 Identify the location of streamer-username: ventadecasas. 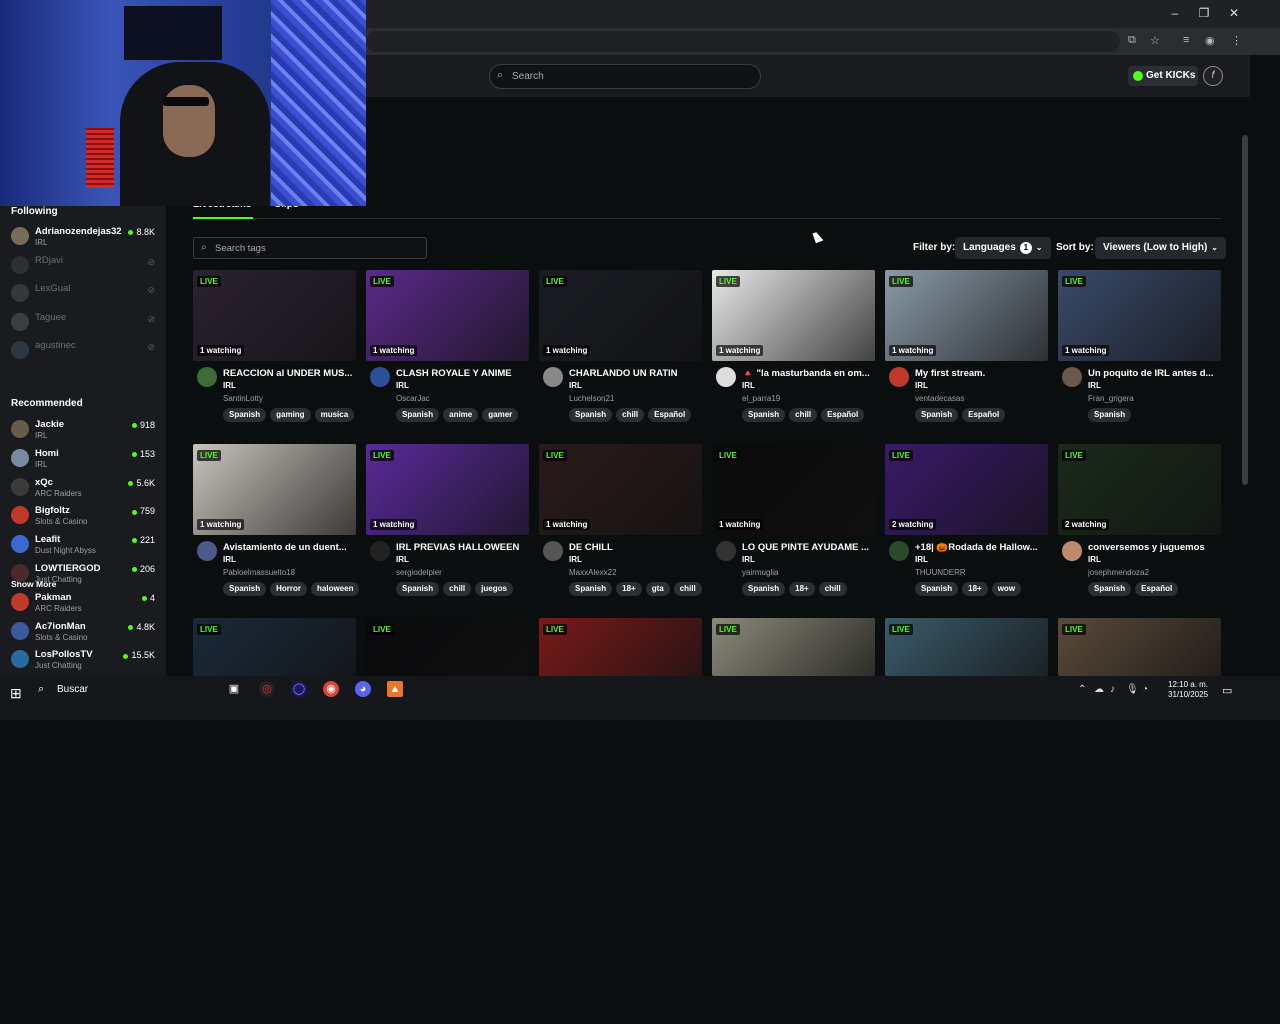
(939, 398).